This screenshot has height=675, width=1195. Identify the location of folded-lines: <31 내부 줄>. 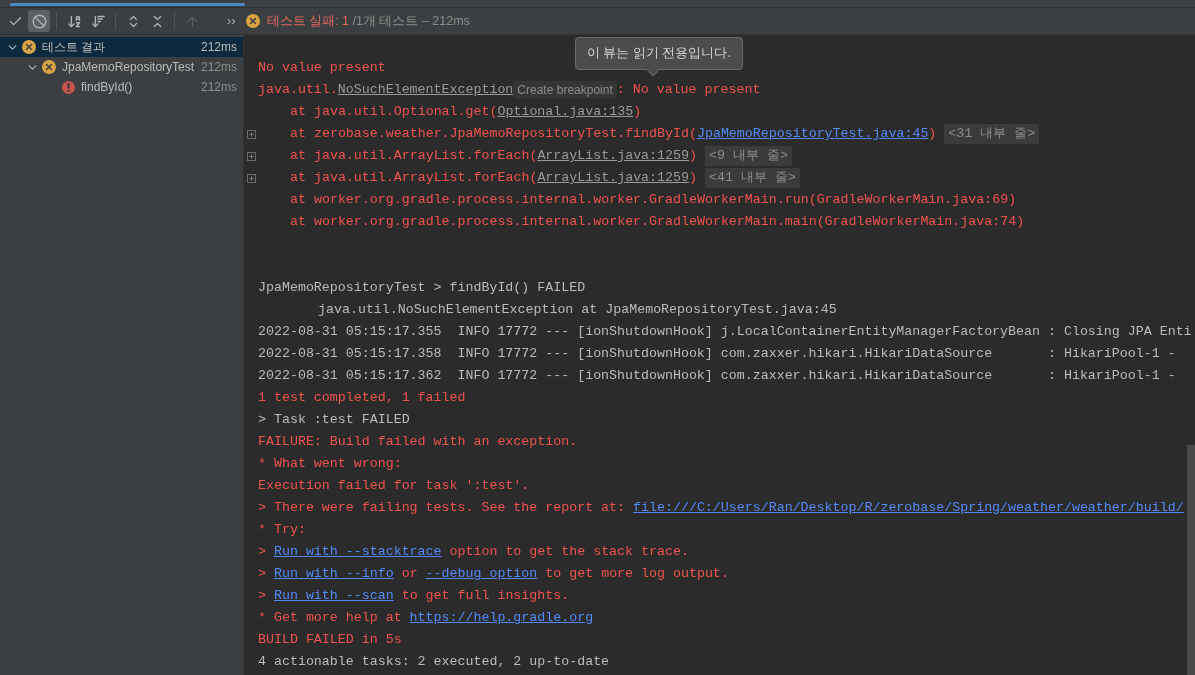
(992, 134).